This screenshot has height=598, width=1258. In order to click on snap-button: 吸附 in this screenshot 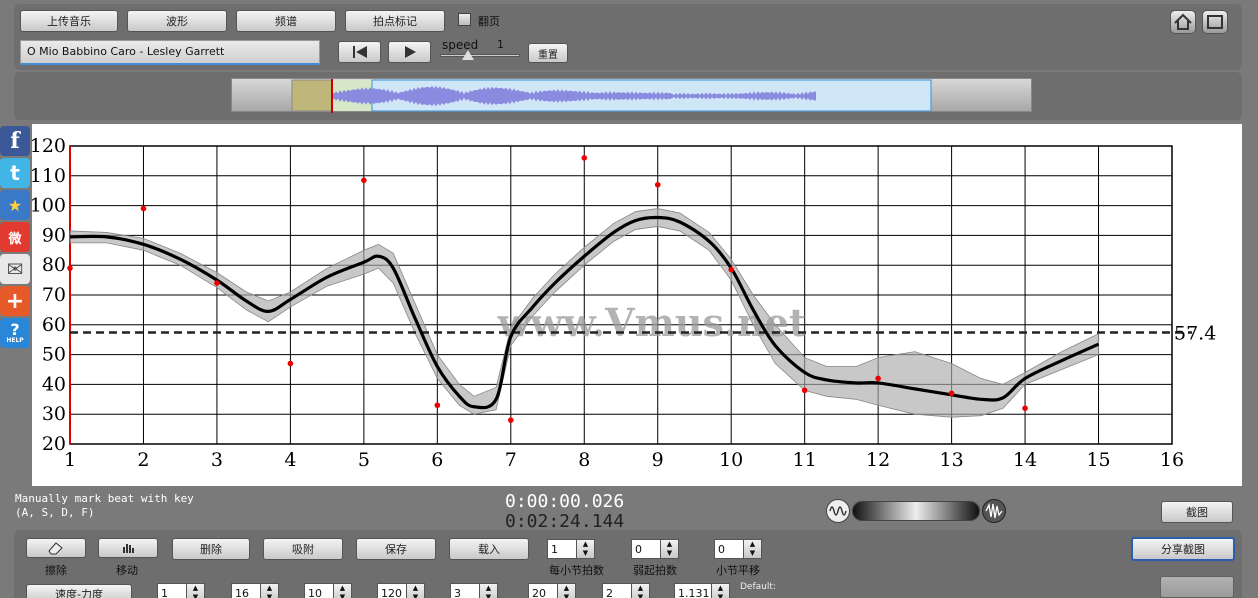, I will do `click(303, 549)`.